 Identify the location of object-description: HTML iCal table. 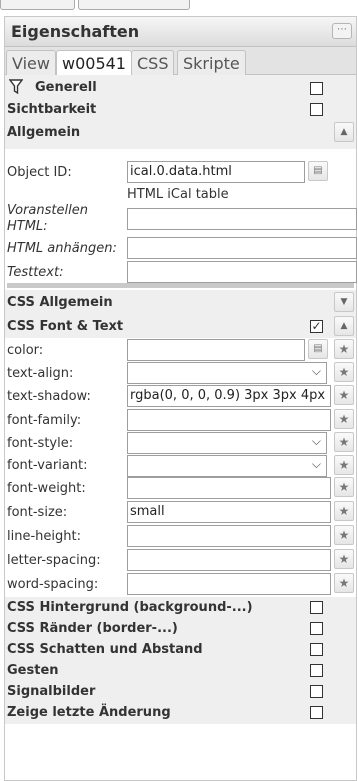
(178, 194).